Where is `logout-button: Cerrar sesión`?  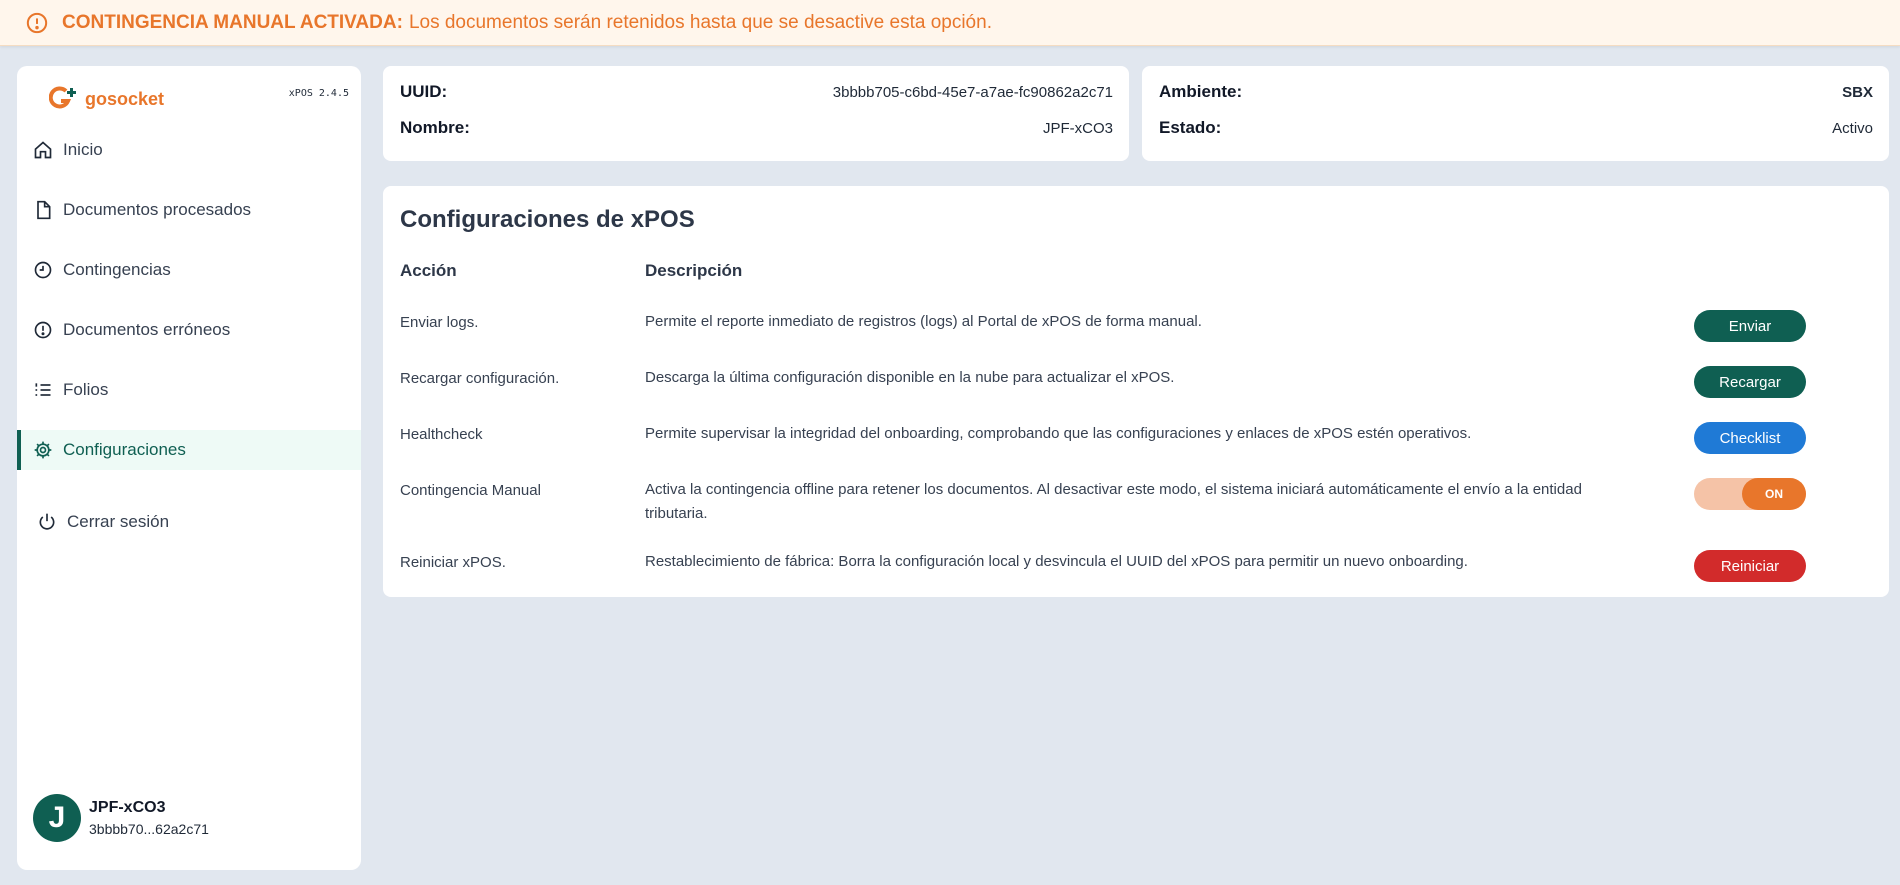
logout-button: Cerrar sesión is located at coordinates (103, 522).